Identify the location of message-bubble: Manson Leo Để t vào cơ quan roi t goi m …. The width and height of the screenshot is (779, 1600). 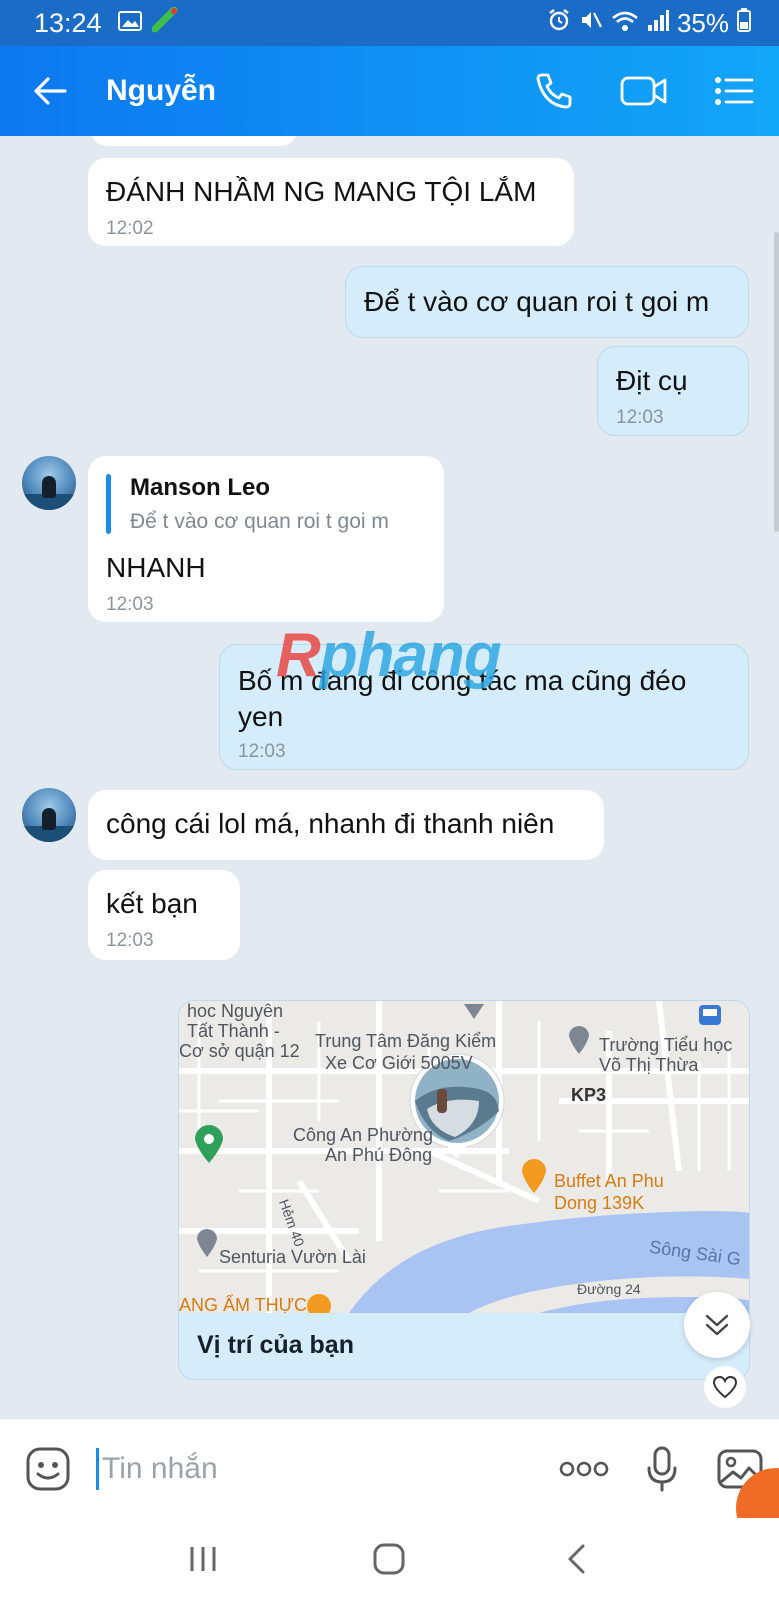
(266, 539).